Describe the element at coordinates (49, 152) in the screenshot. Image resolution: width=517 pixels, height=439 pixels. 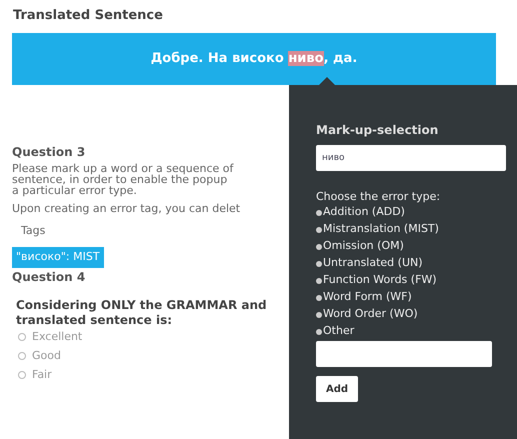
I see `question-title: Question 3` at that location.